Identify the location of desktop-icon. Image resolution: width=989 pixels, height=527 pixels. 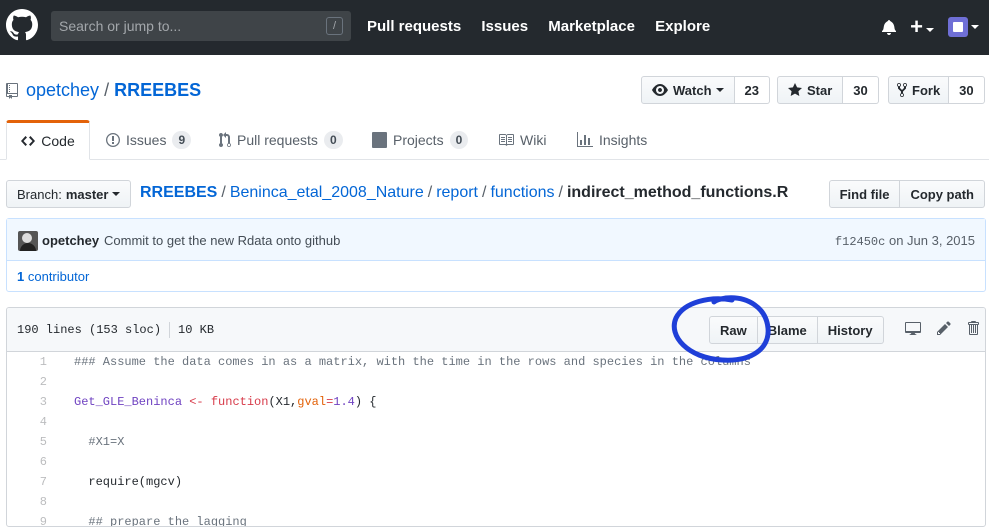
(913, 328).